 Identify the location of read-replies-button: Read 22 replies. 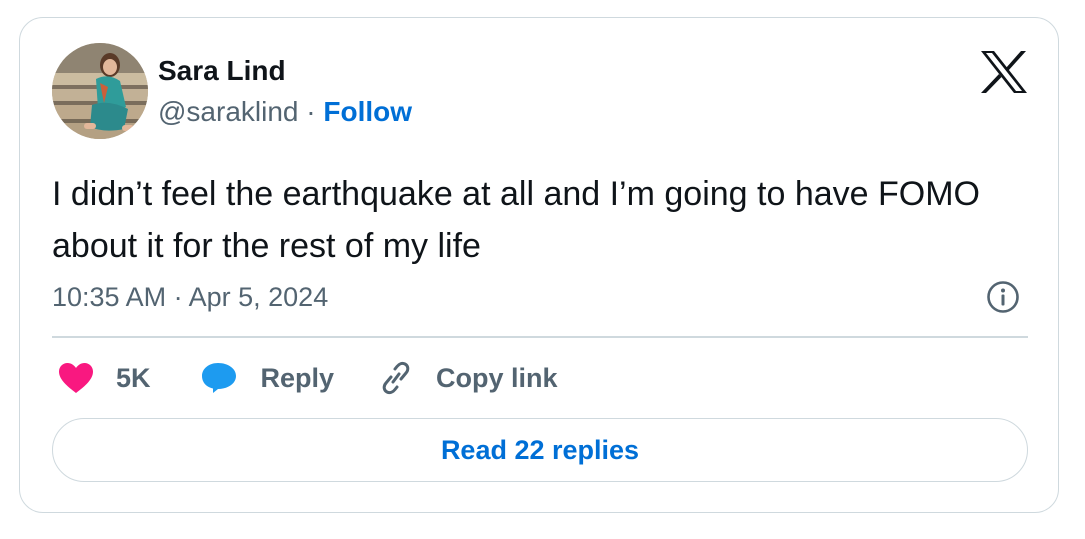
(540, 450).